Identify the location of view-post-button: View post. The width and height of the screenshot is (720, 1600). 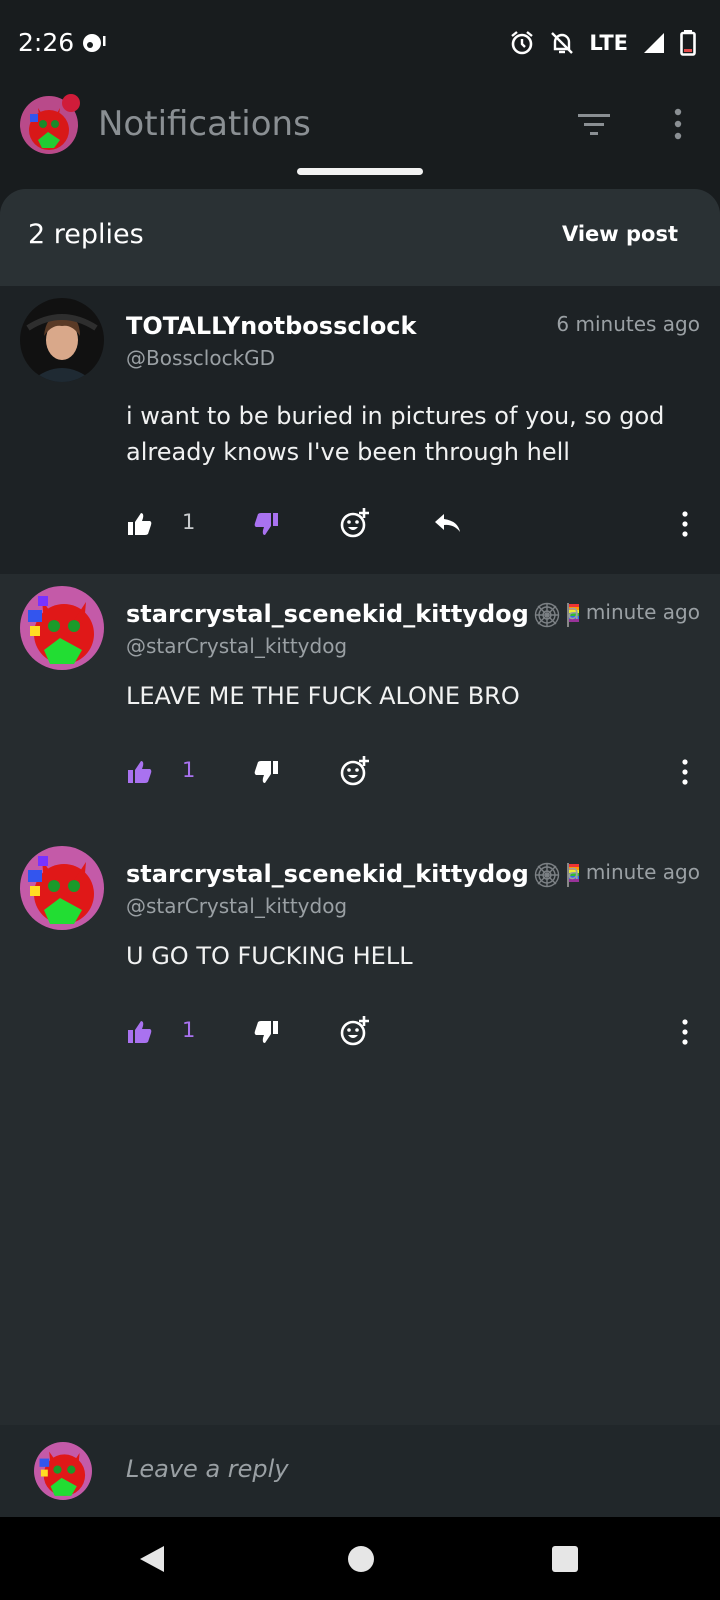
(620, 234).